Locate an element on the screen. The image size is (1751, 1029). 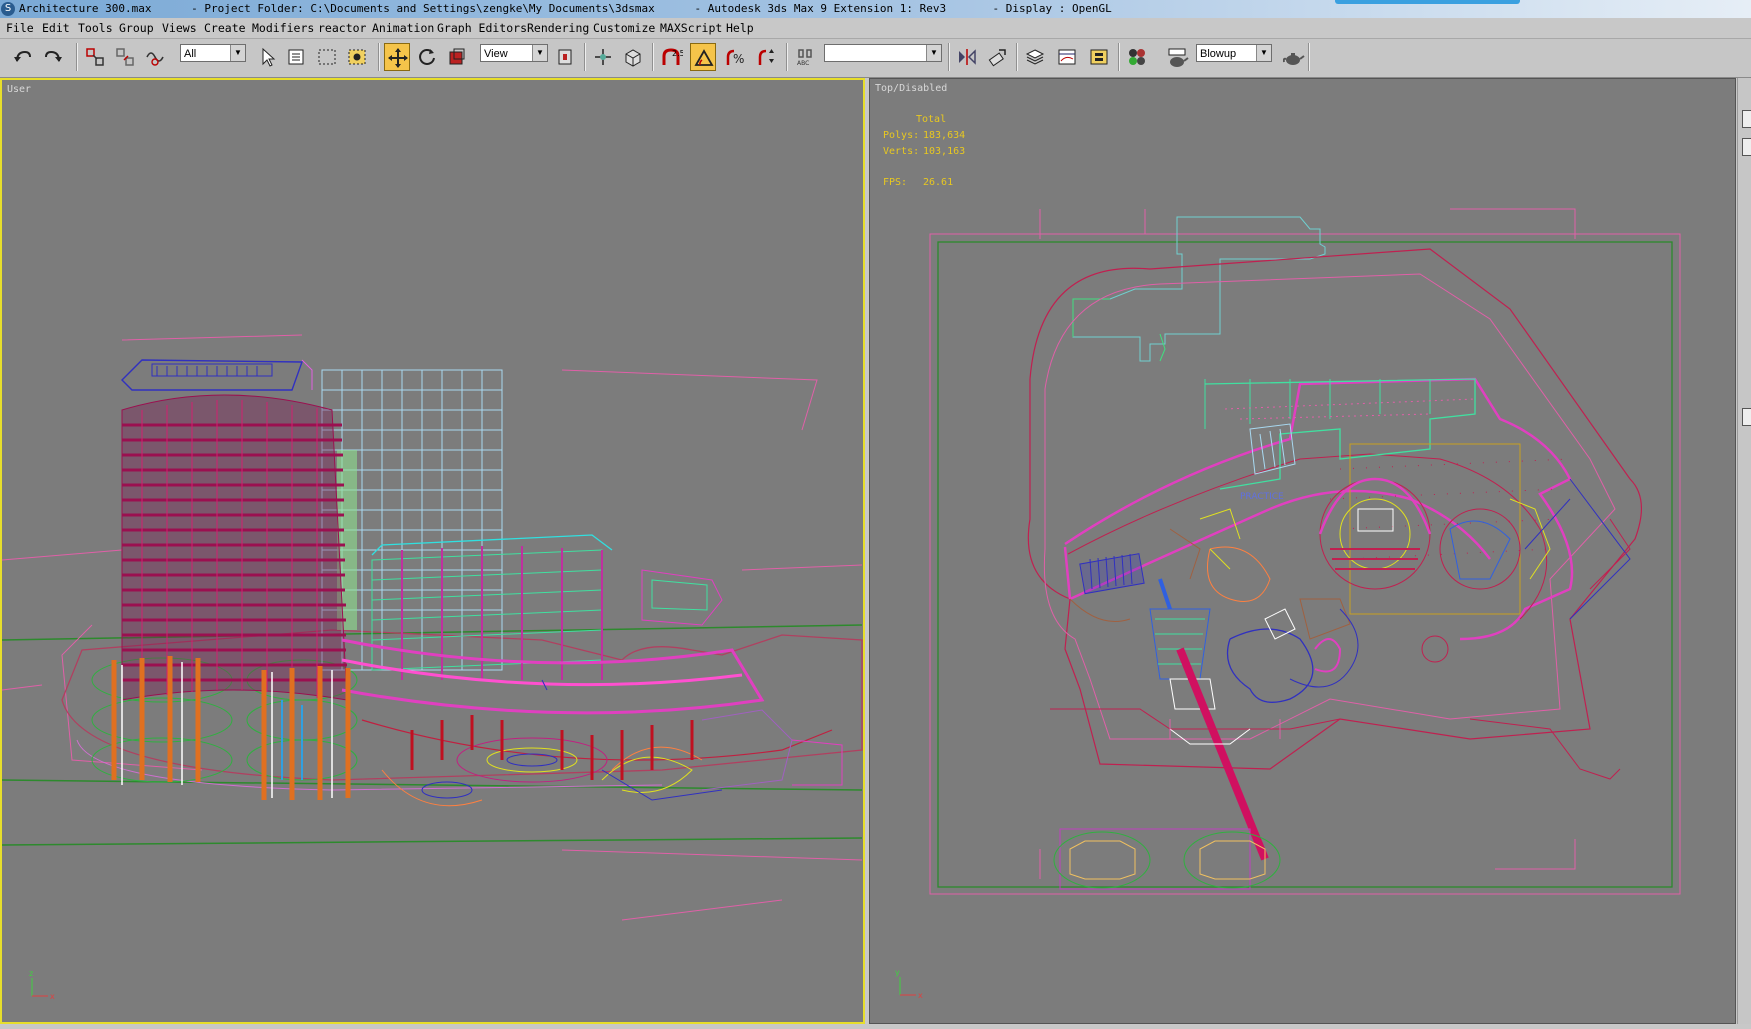
menu-customize: Customize is located at coordinates (624, 28).